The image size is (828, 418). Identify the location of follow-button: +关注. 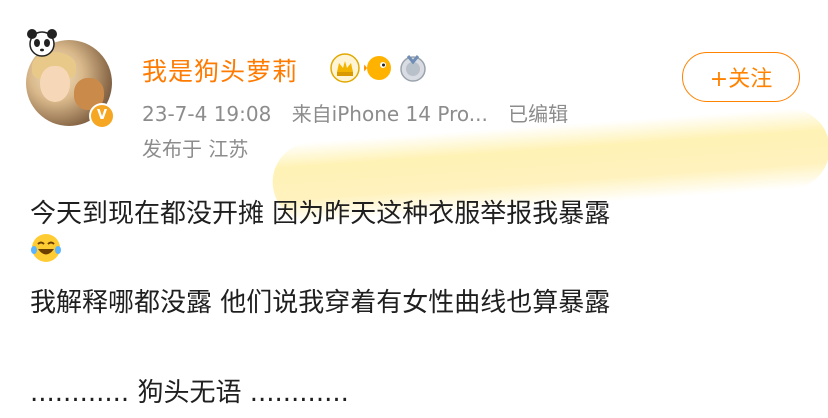
(741, 77).